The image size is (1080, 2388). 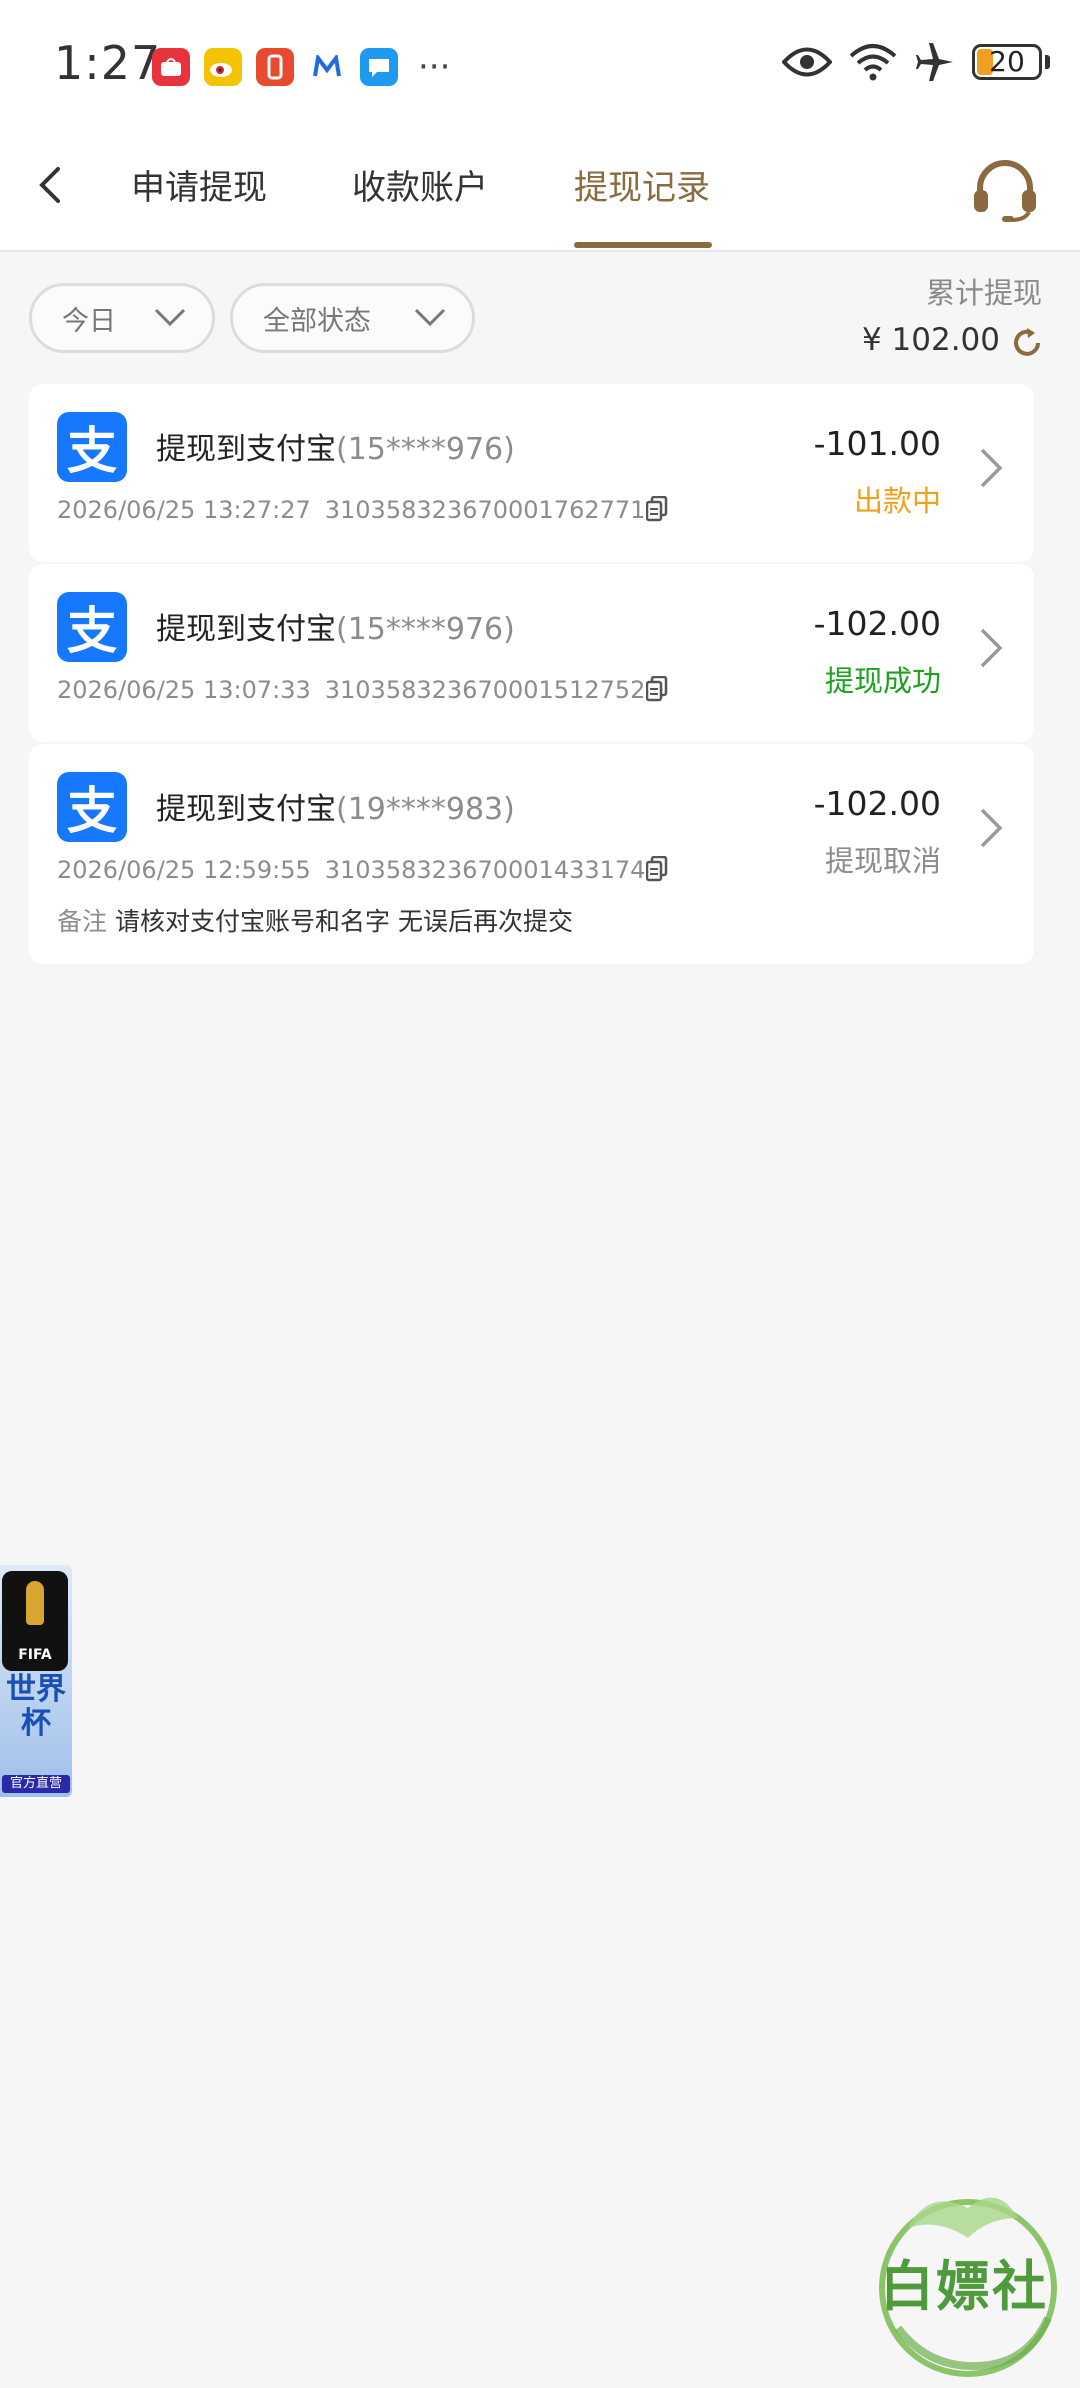 What do you see at coordinates (223, 67) in the screenshot?
I see `weibo-icon` at bounding box center [223, 67].